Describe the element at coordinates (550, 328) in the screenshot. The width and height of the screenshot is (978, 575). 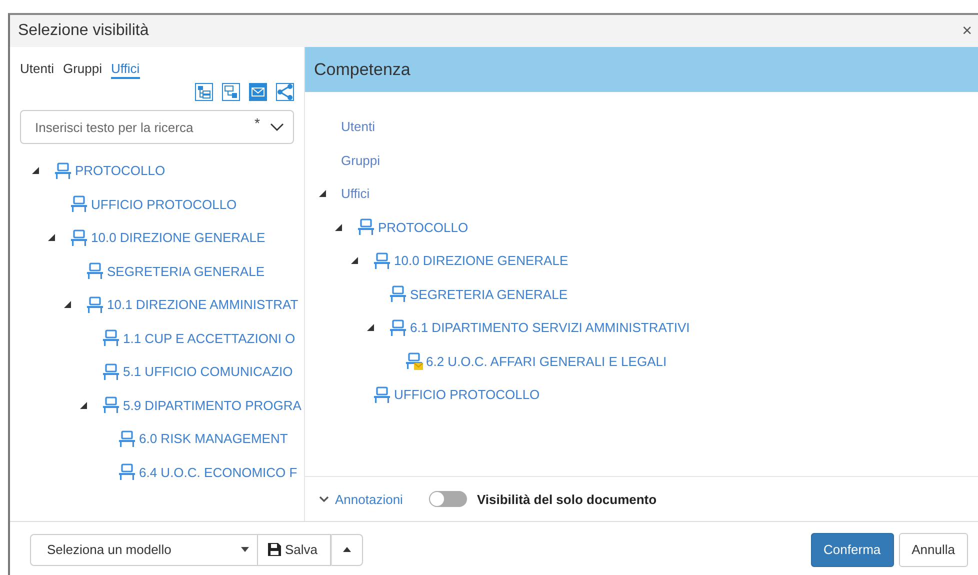
I see `tree-item: 6.1 DIPARTIMENTO SERVIZI AMMINISTRATIVI` at that location.